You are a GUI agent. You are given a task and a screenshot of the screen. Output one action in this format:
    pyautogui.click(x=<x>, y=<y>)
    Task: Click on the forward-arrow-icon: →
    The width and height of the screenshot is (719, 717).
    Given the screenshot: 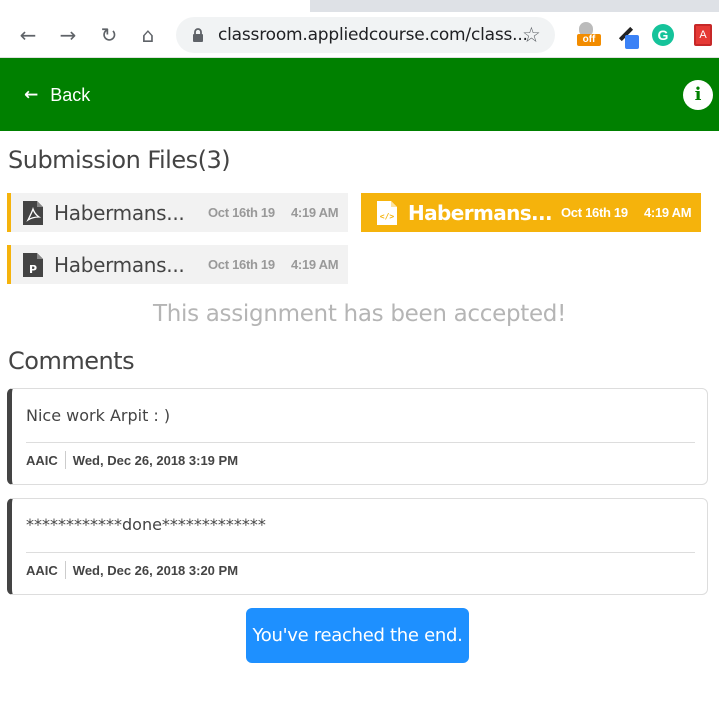 What is the action you would take?
    pyautogui.click(x=68, y=35)
    